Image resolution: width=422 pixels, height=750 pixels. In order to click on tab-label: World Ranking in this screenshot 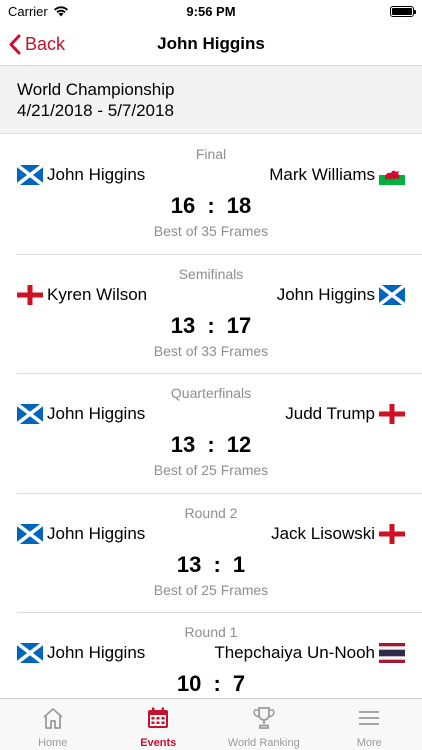, I will do `click(263, 743)`.